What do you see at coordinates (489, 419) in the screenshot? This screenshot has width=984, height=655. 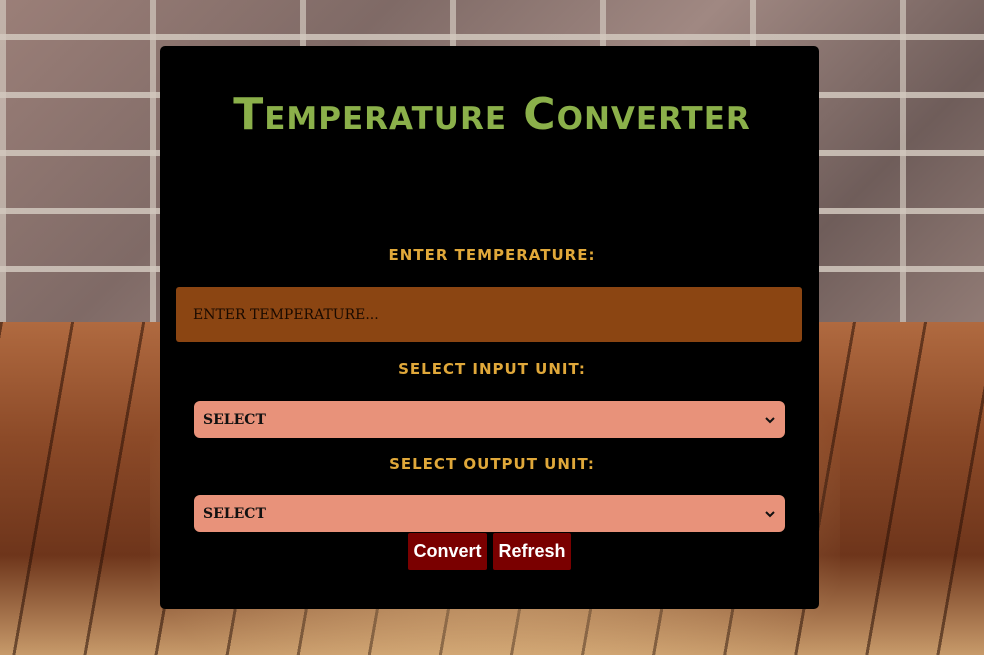 I see `input-unit-select: SELECT` at bounding box center [489, 419].